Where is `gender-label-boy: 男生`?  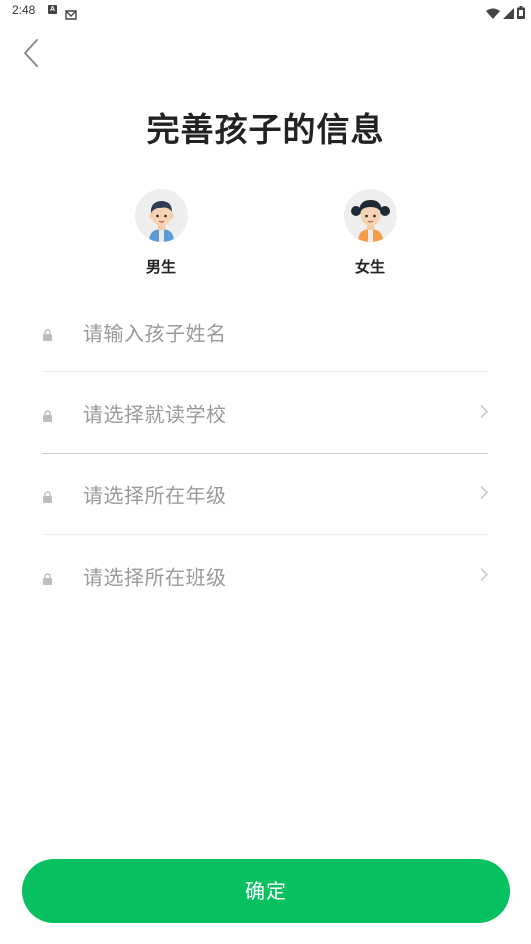 gender-label-boy: 男生 is located at coordinates (160, 267).